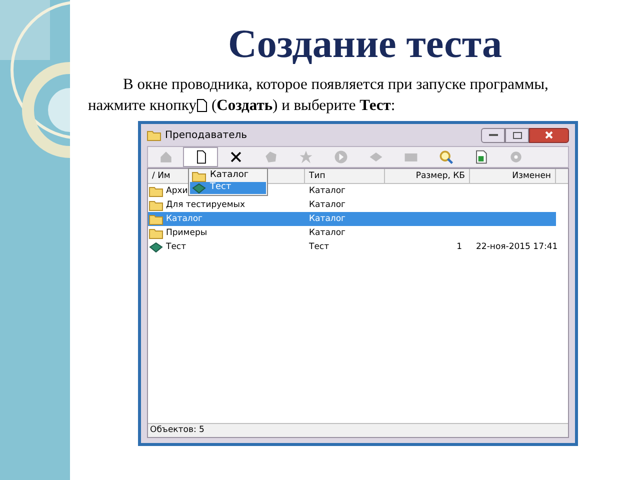 The height and width of the screenshot is (480, 640). What do you see at coordinates (306, 157) in the screenshot?
I see `star-icon` at bounding box center [306, 157].